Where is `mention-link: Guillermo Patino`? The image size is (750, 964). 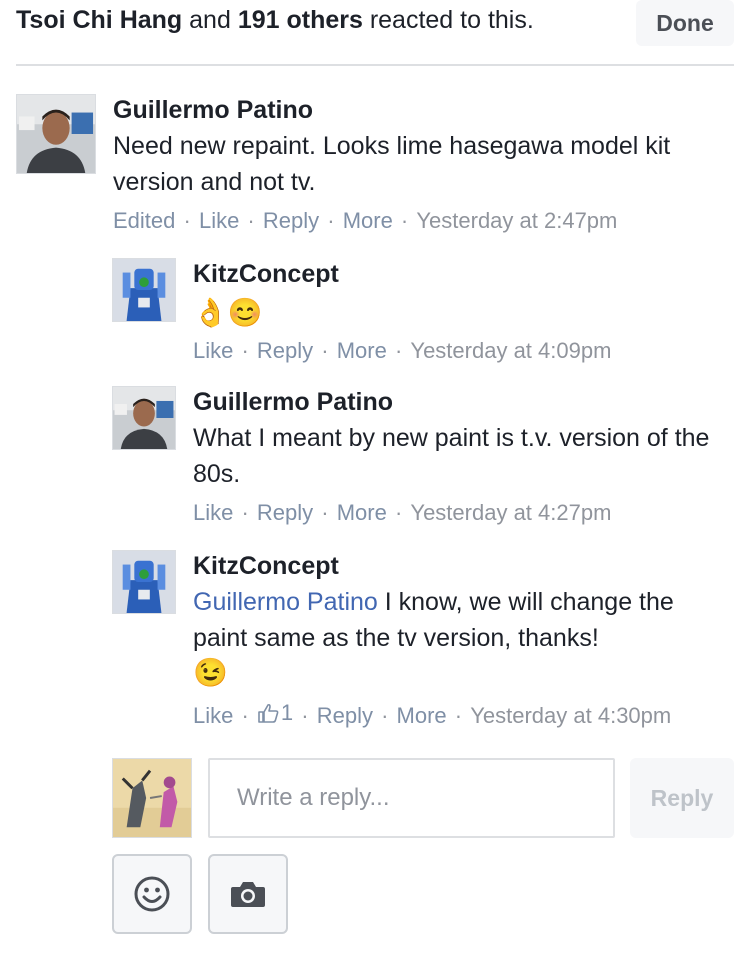 mention-link: Guillermo Patino is located at coordinates (285, 602).